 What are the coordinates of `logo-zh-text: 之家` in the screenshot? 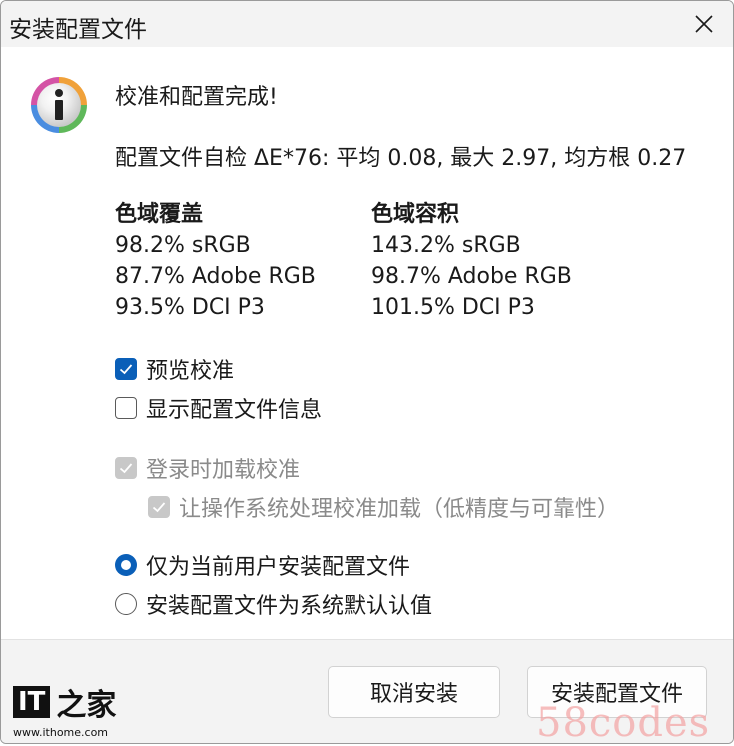 It's located at (86, 705).